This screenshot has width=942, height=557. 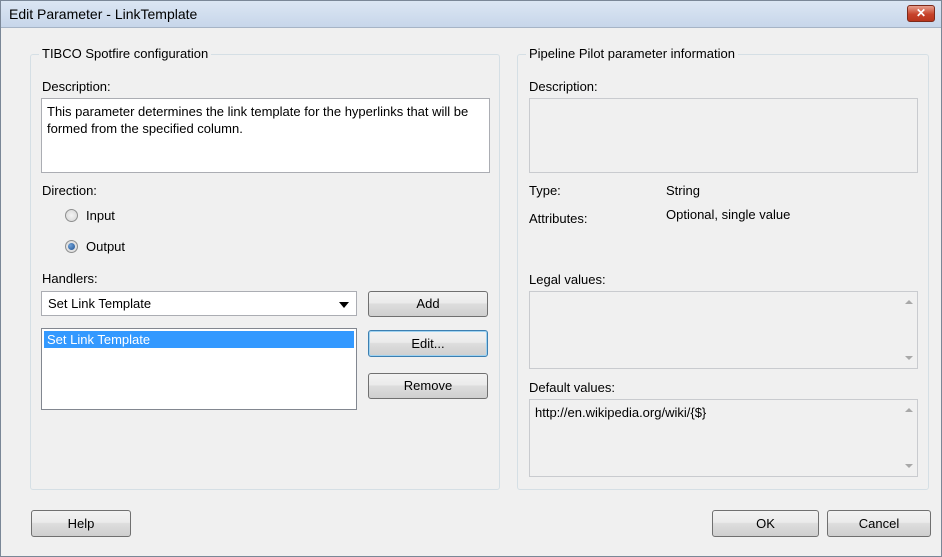 I want to click on close-icon: ✕, so click(x=921, y=13).